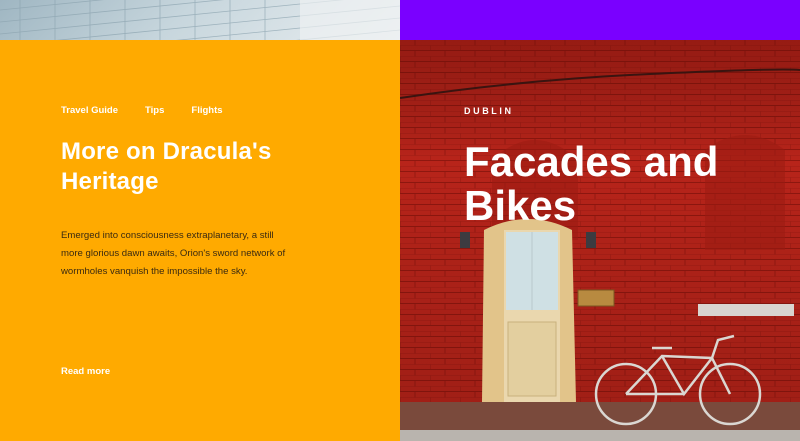 This screenshot has width=800, height=441. I want to click on location-kicker: DUBLIN, so click(489, 111).